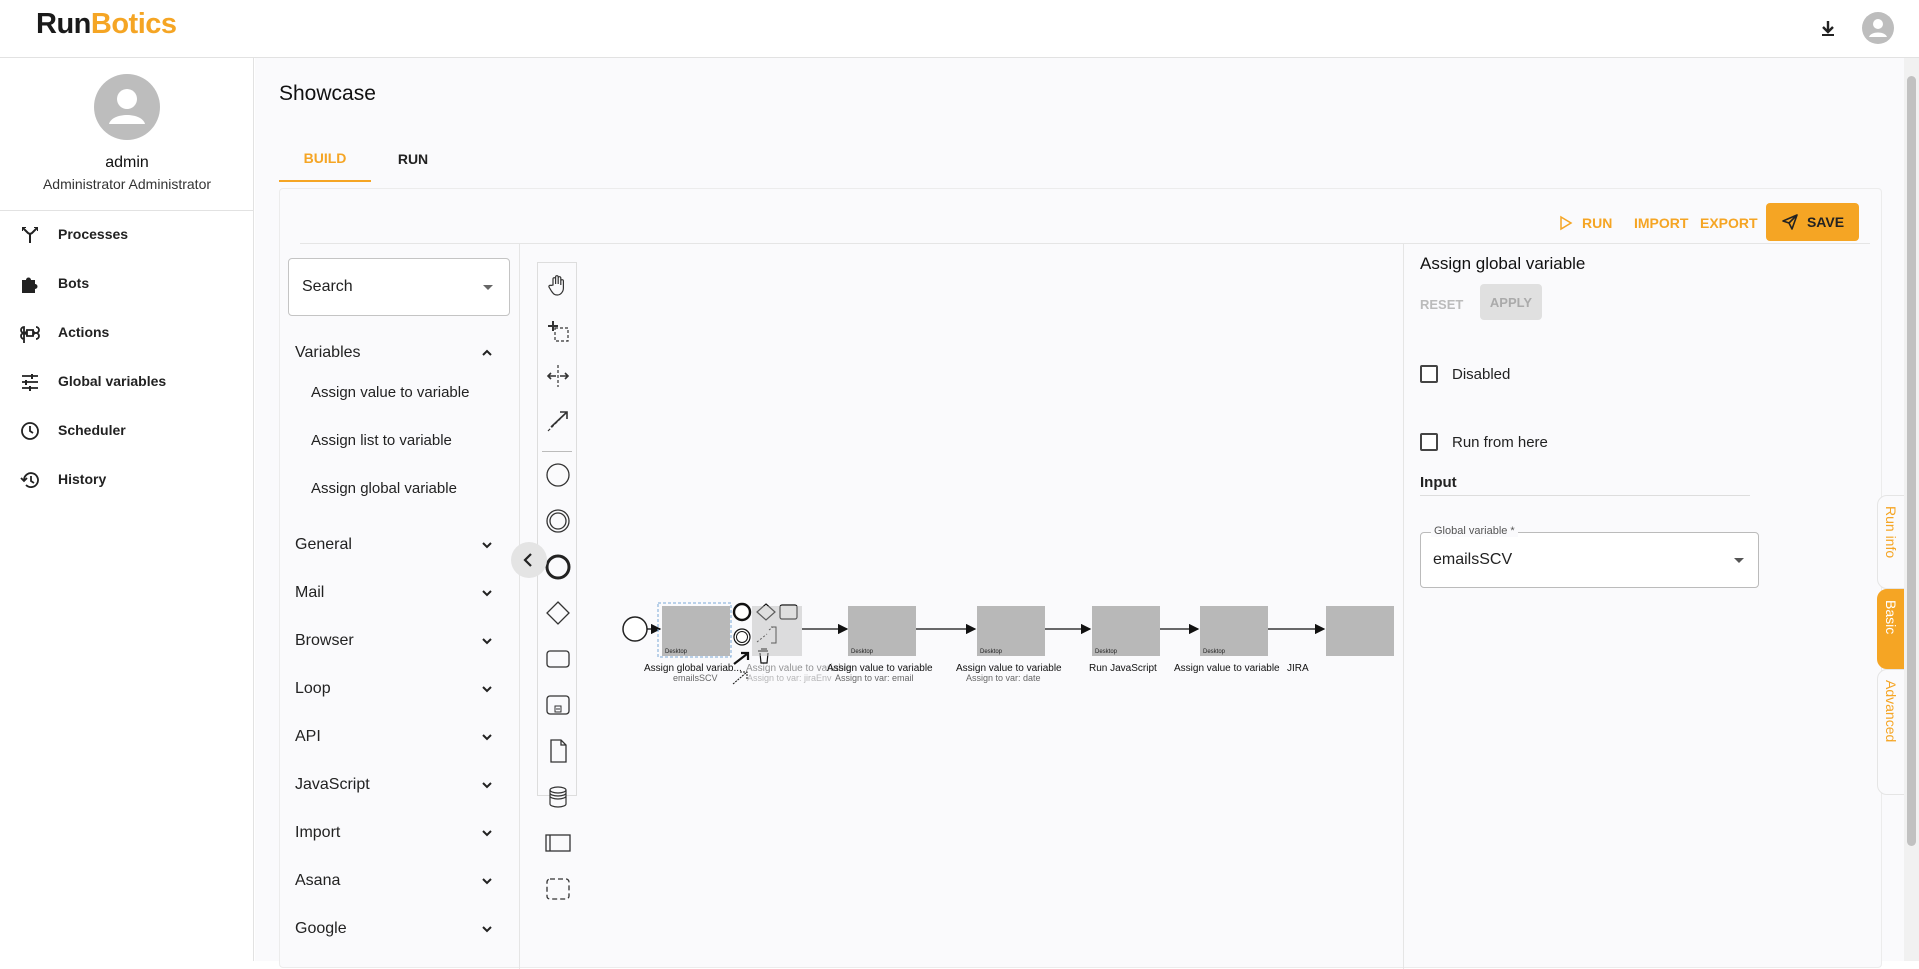  Describe the element at coordinates (635, 629) in the screenshot. I see `start-event` at that location.